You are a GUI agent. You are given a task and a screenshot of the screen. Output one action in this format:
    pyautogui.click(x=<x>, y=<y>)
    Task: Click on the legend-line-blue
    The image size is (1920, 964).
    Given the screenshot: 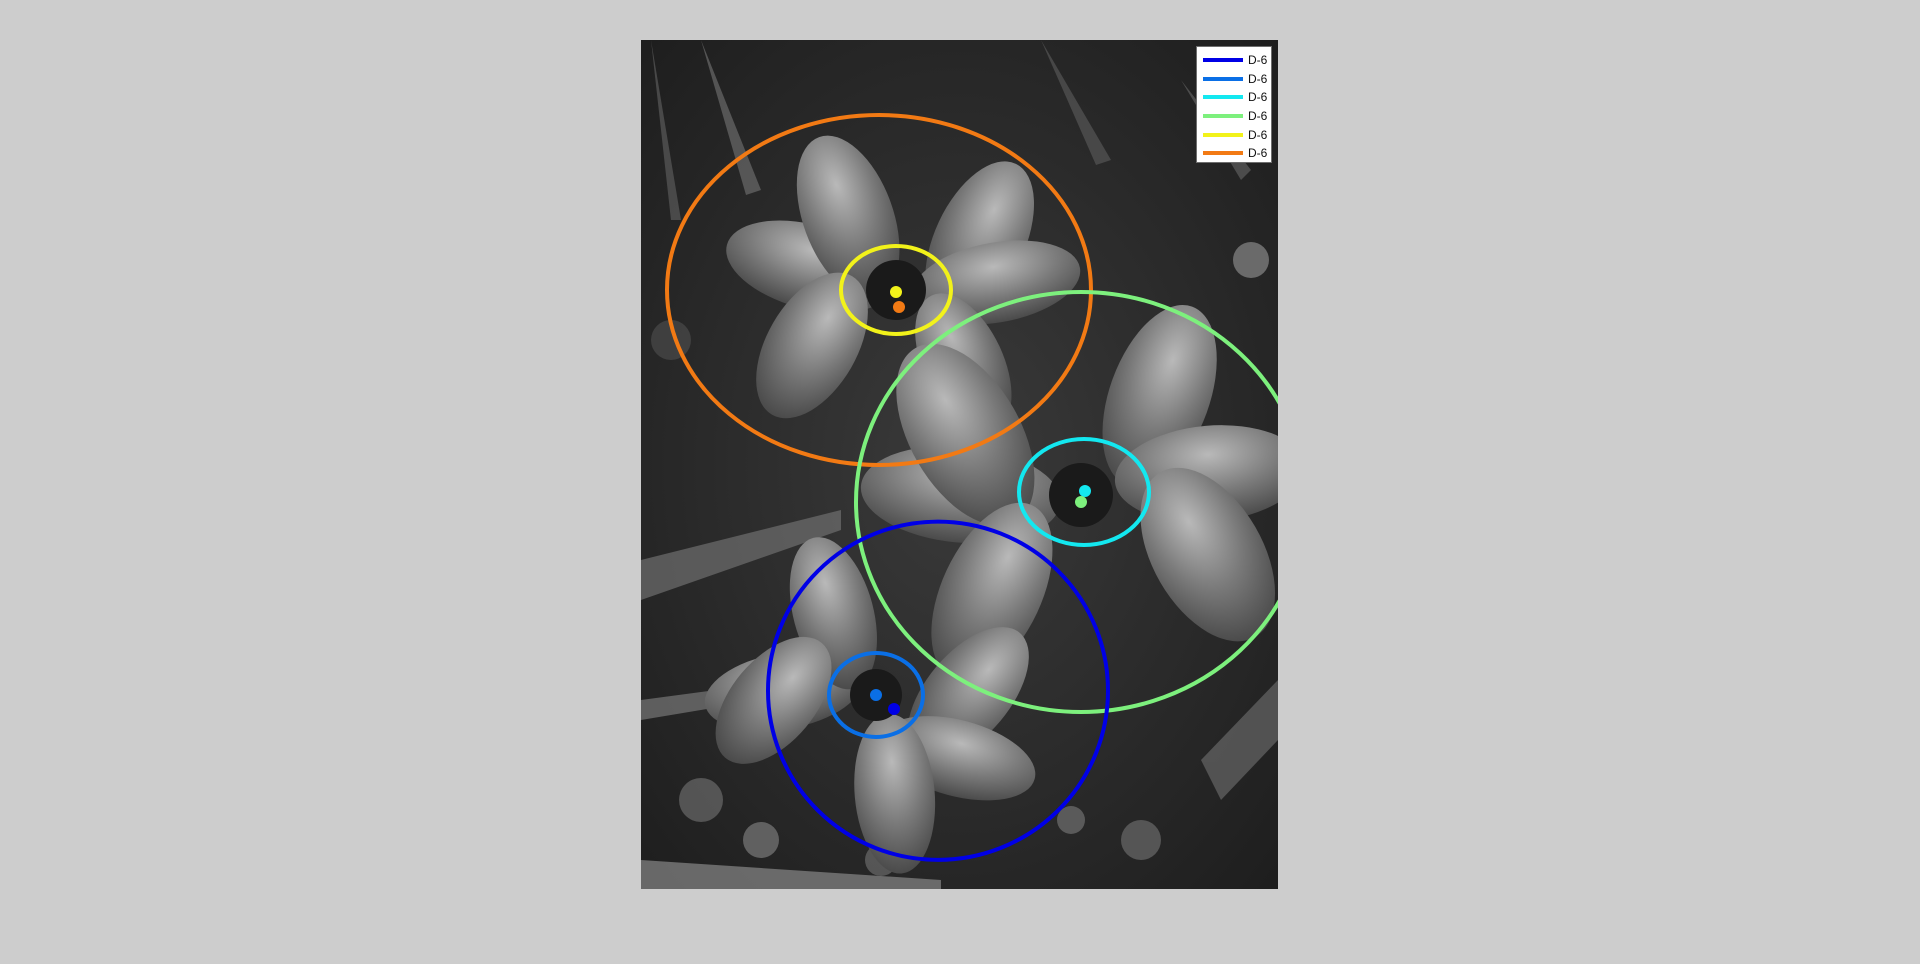 What is the action you would take?
    pyautogui.click(x=1223, y=60)
    